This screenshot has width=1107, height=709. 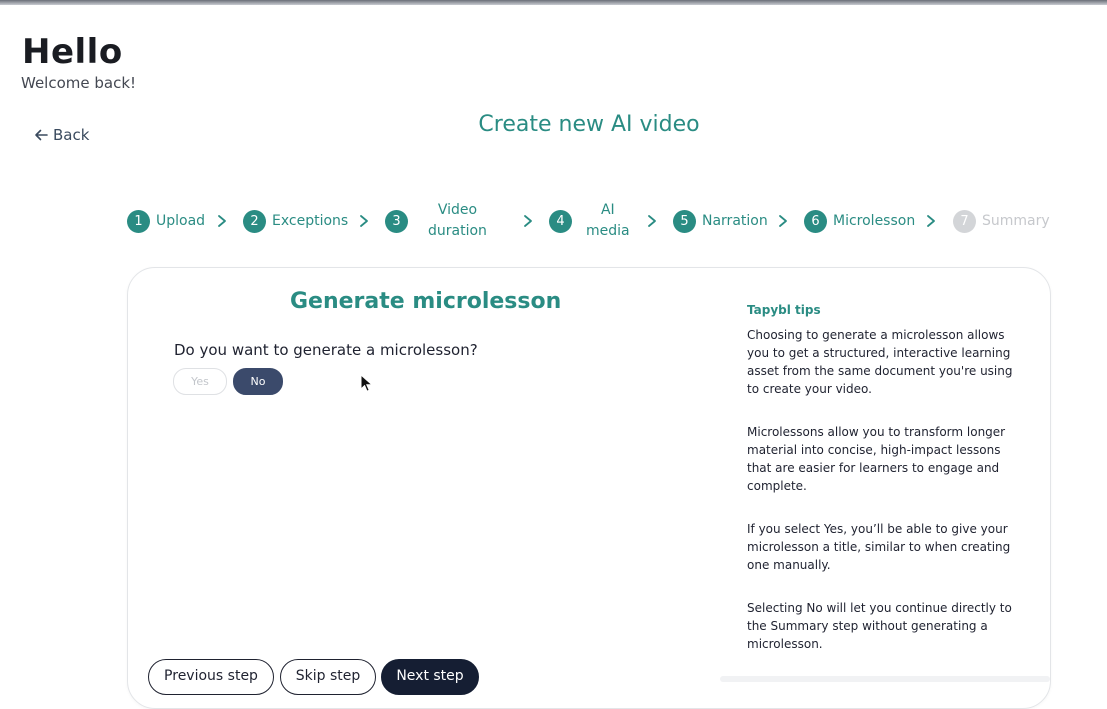 I want to click on window-top-bar, so click(x=553, y=2).